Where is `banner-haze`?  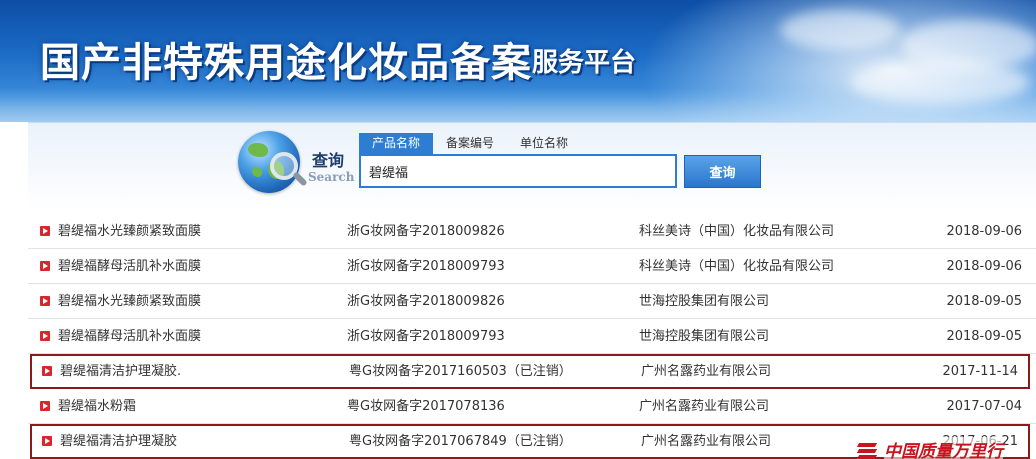
banner-haze is located at coordinates (518, 105).